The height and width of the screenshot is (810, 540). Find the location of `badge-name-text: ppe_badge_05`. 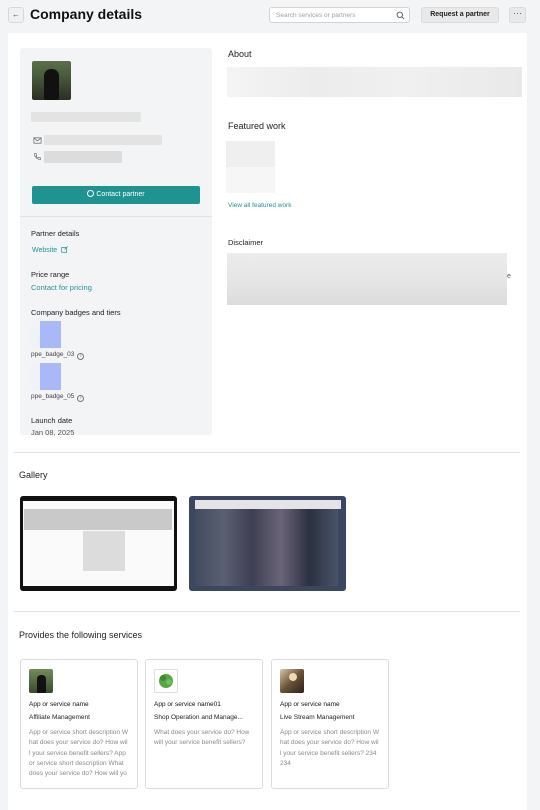

badge-name-text: ppe_badge_05 is located at coordinates (53, 396).